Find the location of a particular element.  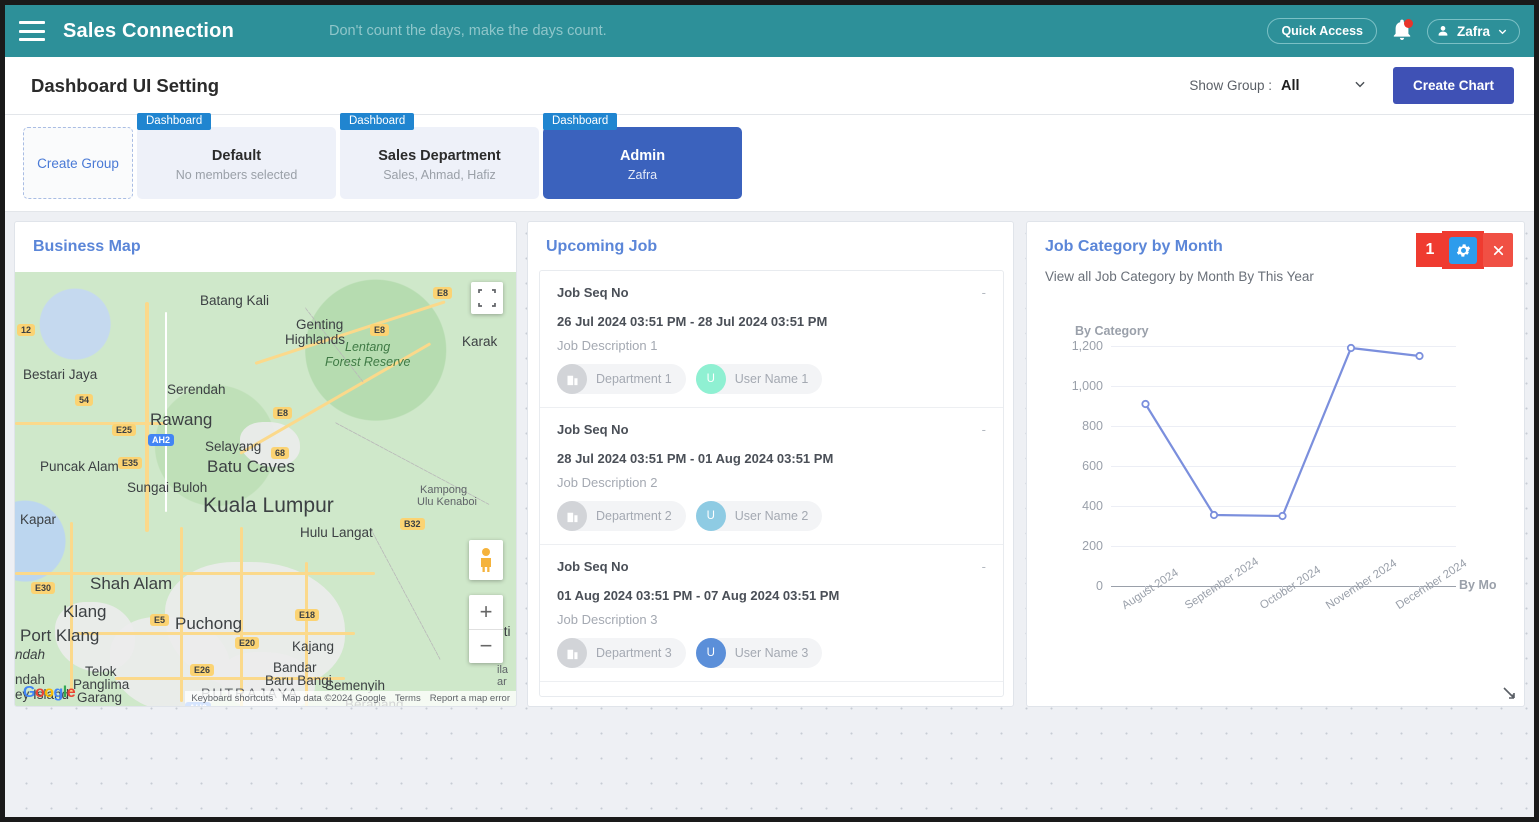

map-place-label: Garang is located at coordinates (100, 697).